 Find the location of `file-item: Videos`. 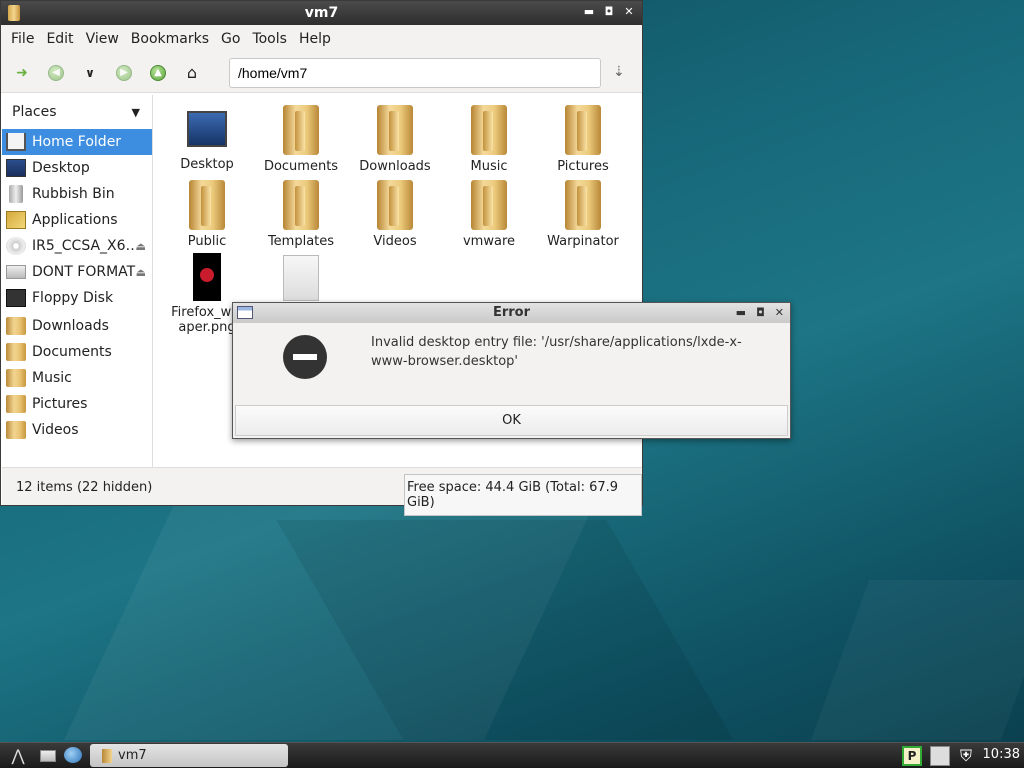

file-item: Videos is located at coordinates (395, 211).